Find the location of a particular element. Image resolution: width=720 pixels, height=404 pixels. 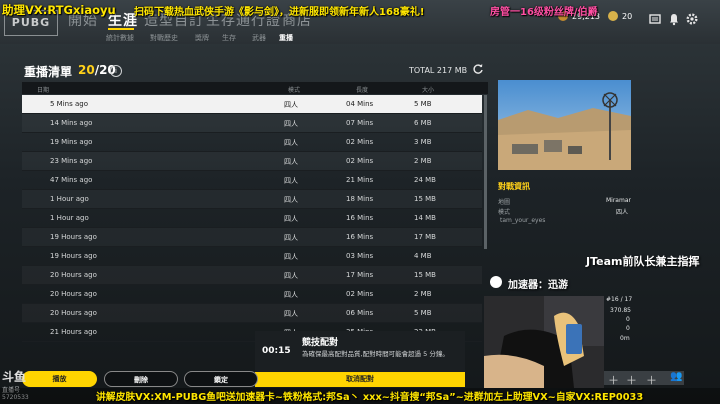

replay-row: 1 Hour ago 四人 16 Mins 14 MB is located at coordinates (252, 218).